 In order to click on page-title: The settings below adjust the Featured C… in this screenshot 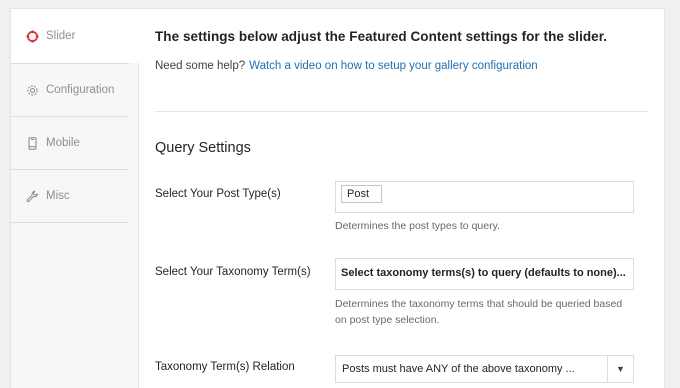, I will do `click(381, 36)`.